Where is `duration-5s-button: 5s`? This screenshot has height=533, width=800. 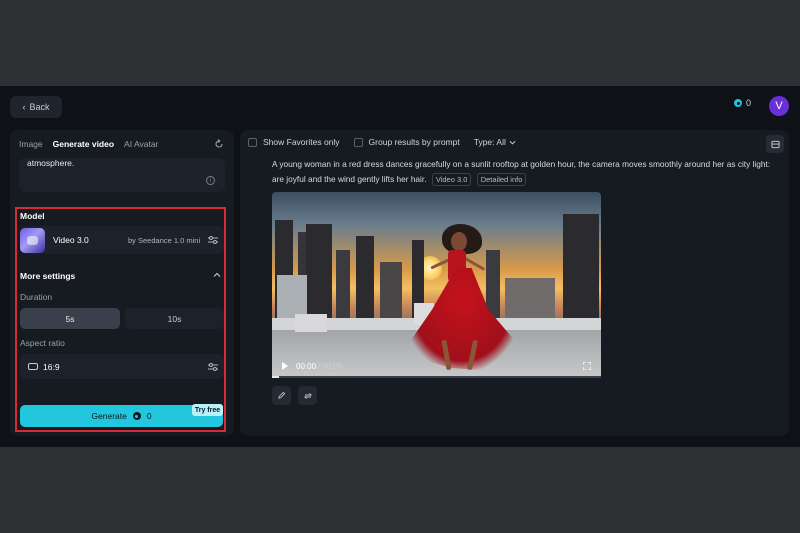 duration-5s-button: 5s is located at coordinates (70, 318).